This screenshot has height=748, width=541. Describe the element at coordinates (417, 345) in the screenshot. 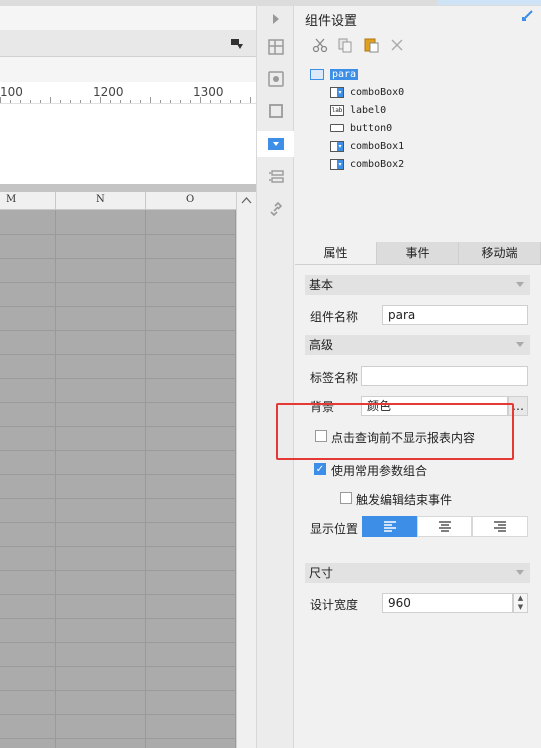

I see `section-advanced: 高级` at that location.